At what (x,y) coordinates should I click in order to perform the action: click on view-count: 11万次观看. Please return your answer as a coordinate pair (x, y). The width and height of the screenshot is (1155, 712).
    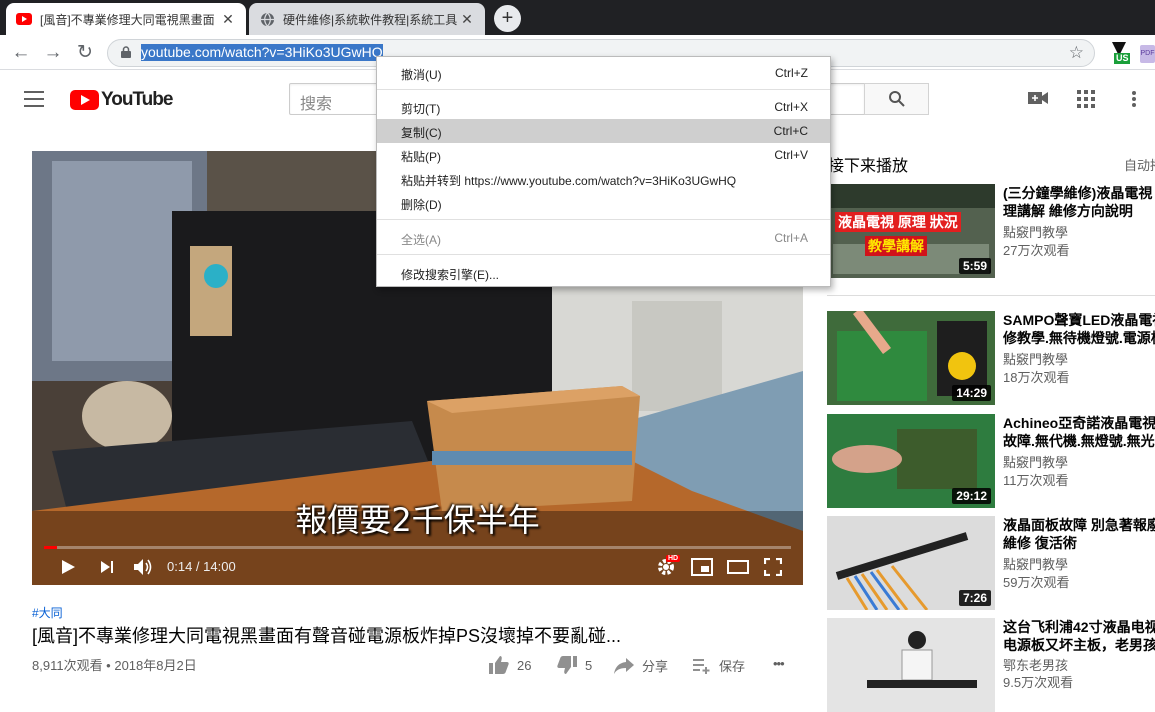
    Looking at the image, I should click on (1036, 480).